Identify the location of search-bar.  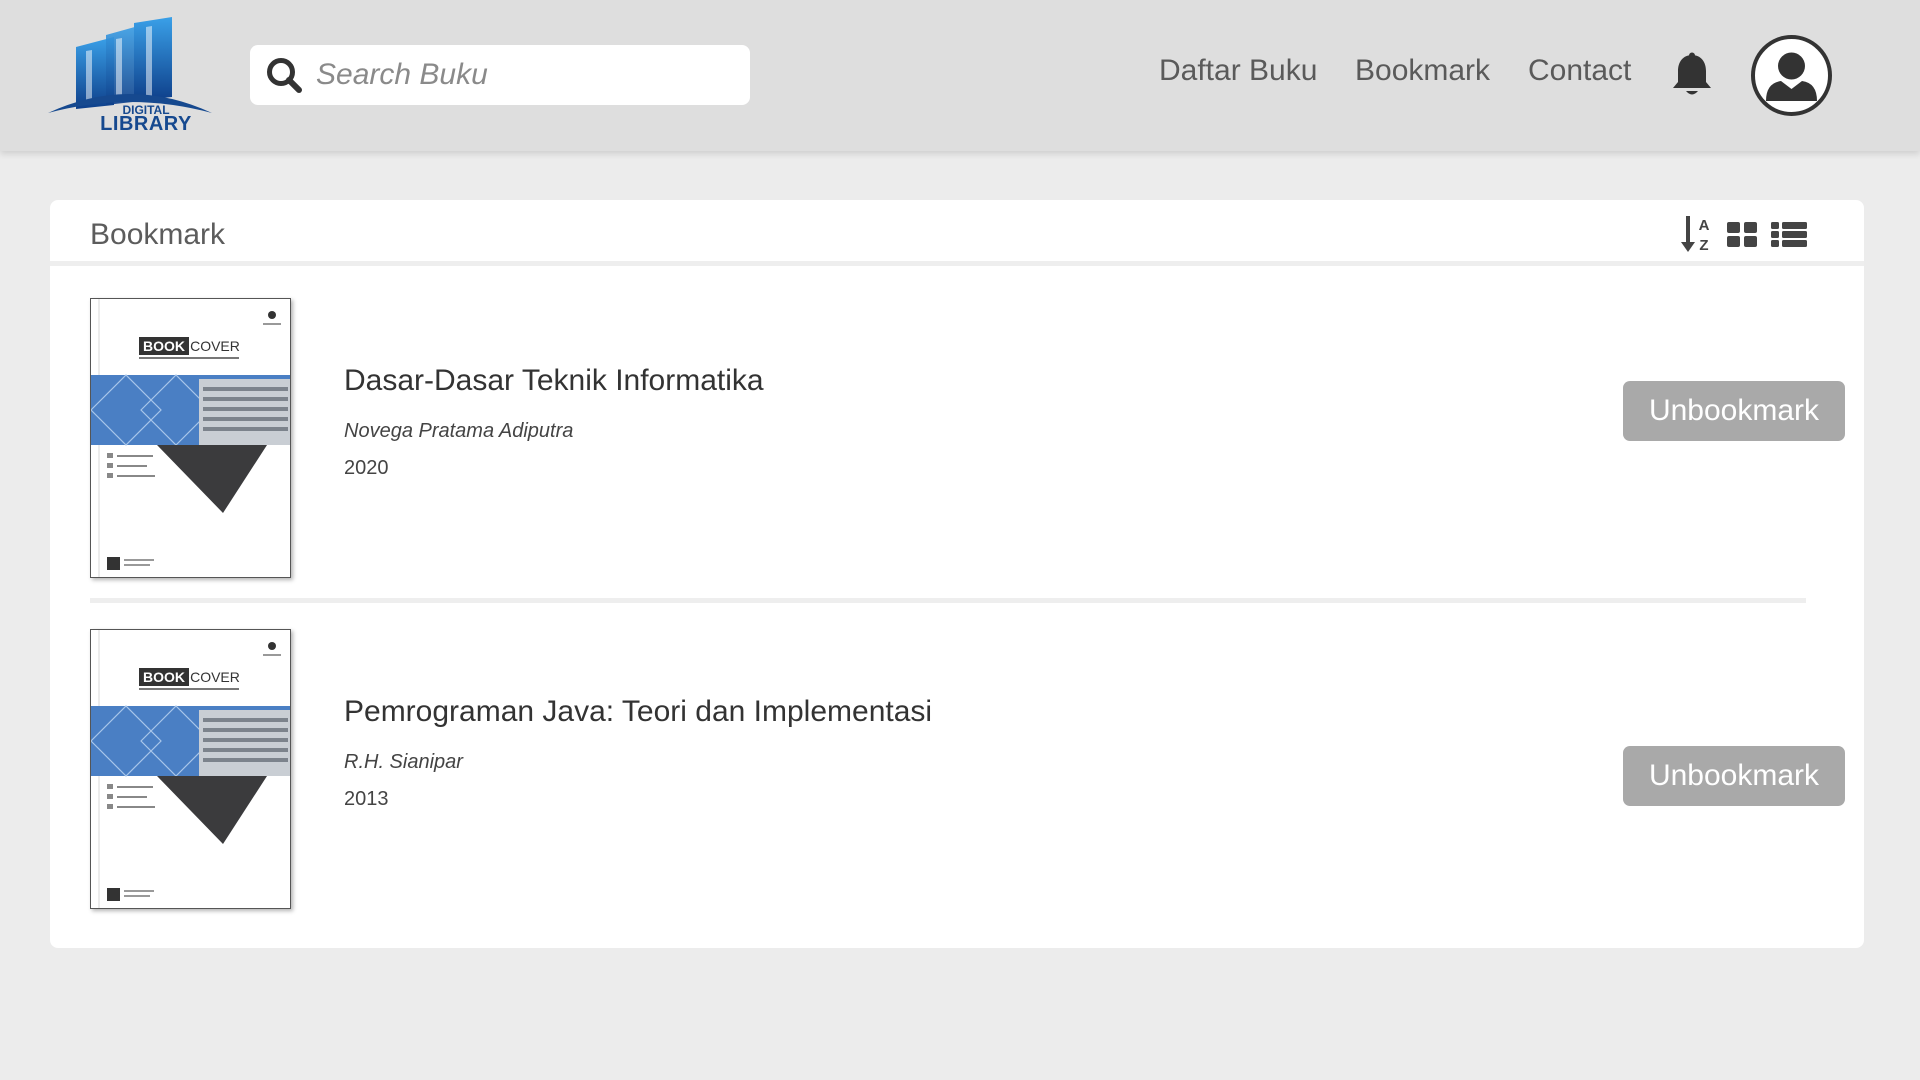
(500, 75).